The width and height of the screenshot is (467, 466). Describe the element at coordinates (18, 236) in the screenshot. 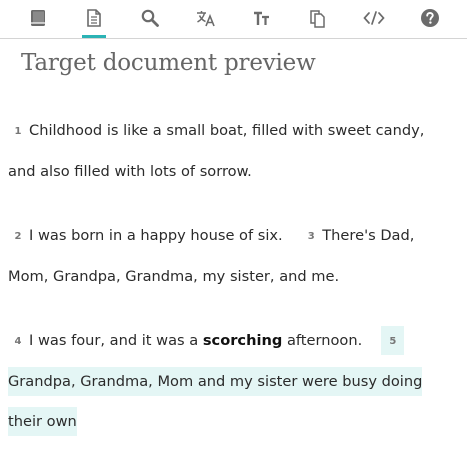

I see `segment-number: 2` at that location.